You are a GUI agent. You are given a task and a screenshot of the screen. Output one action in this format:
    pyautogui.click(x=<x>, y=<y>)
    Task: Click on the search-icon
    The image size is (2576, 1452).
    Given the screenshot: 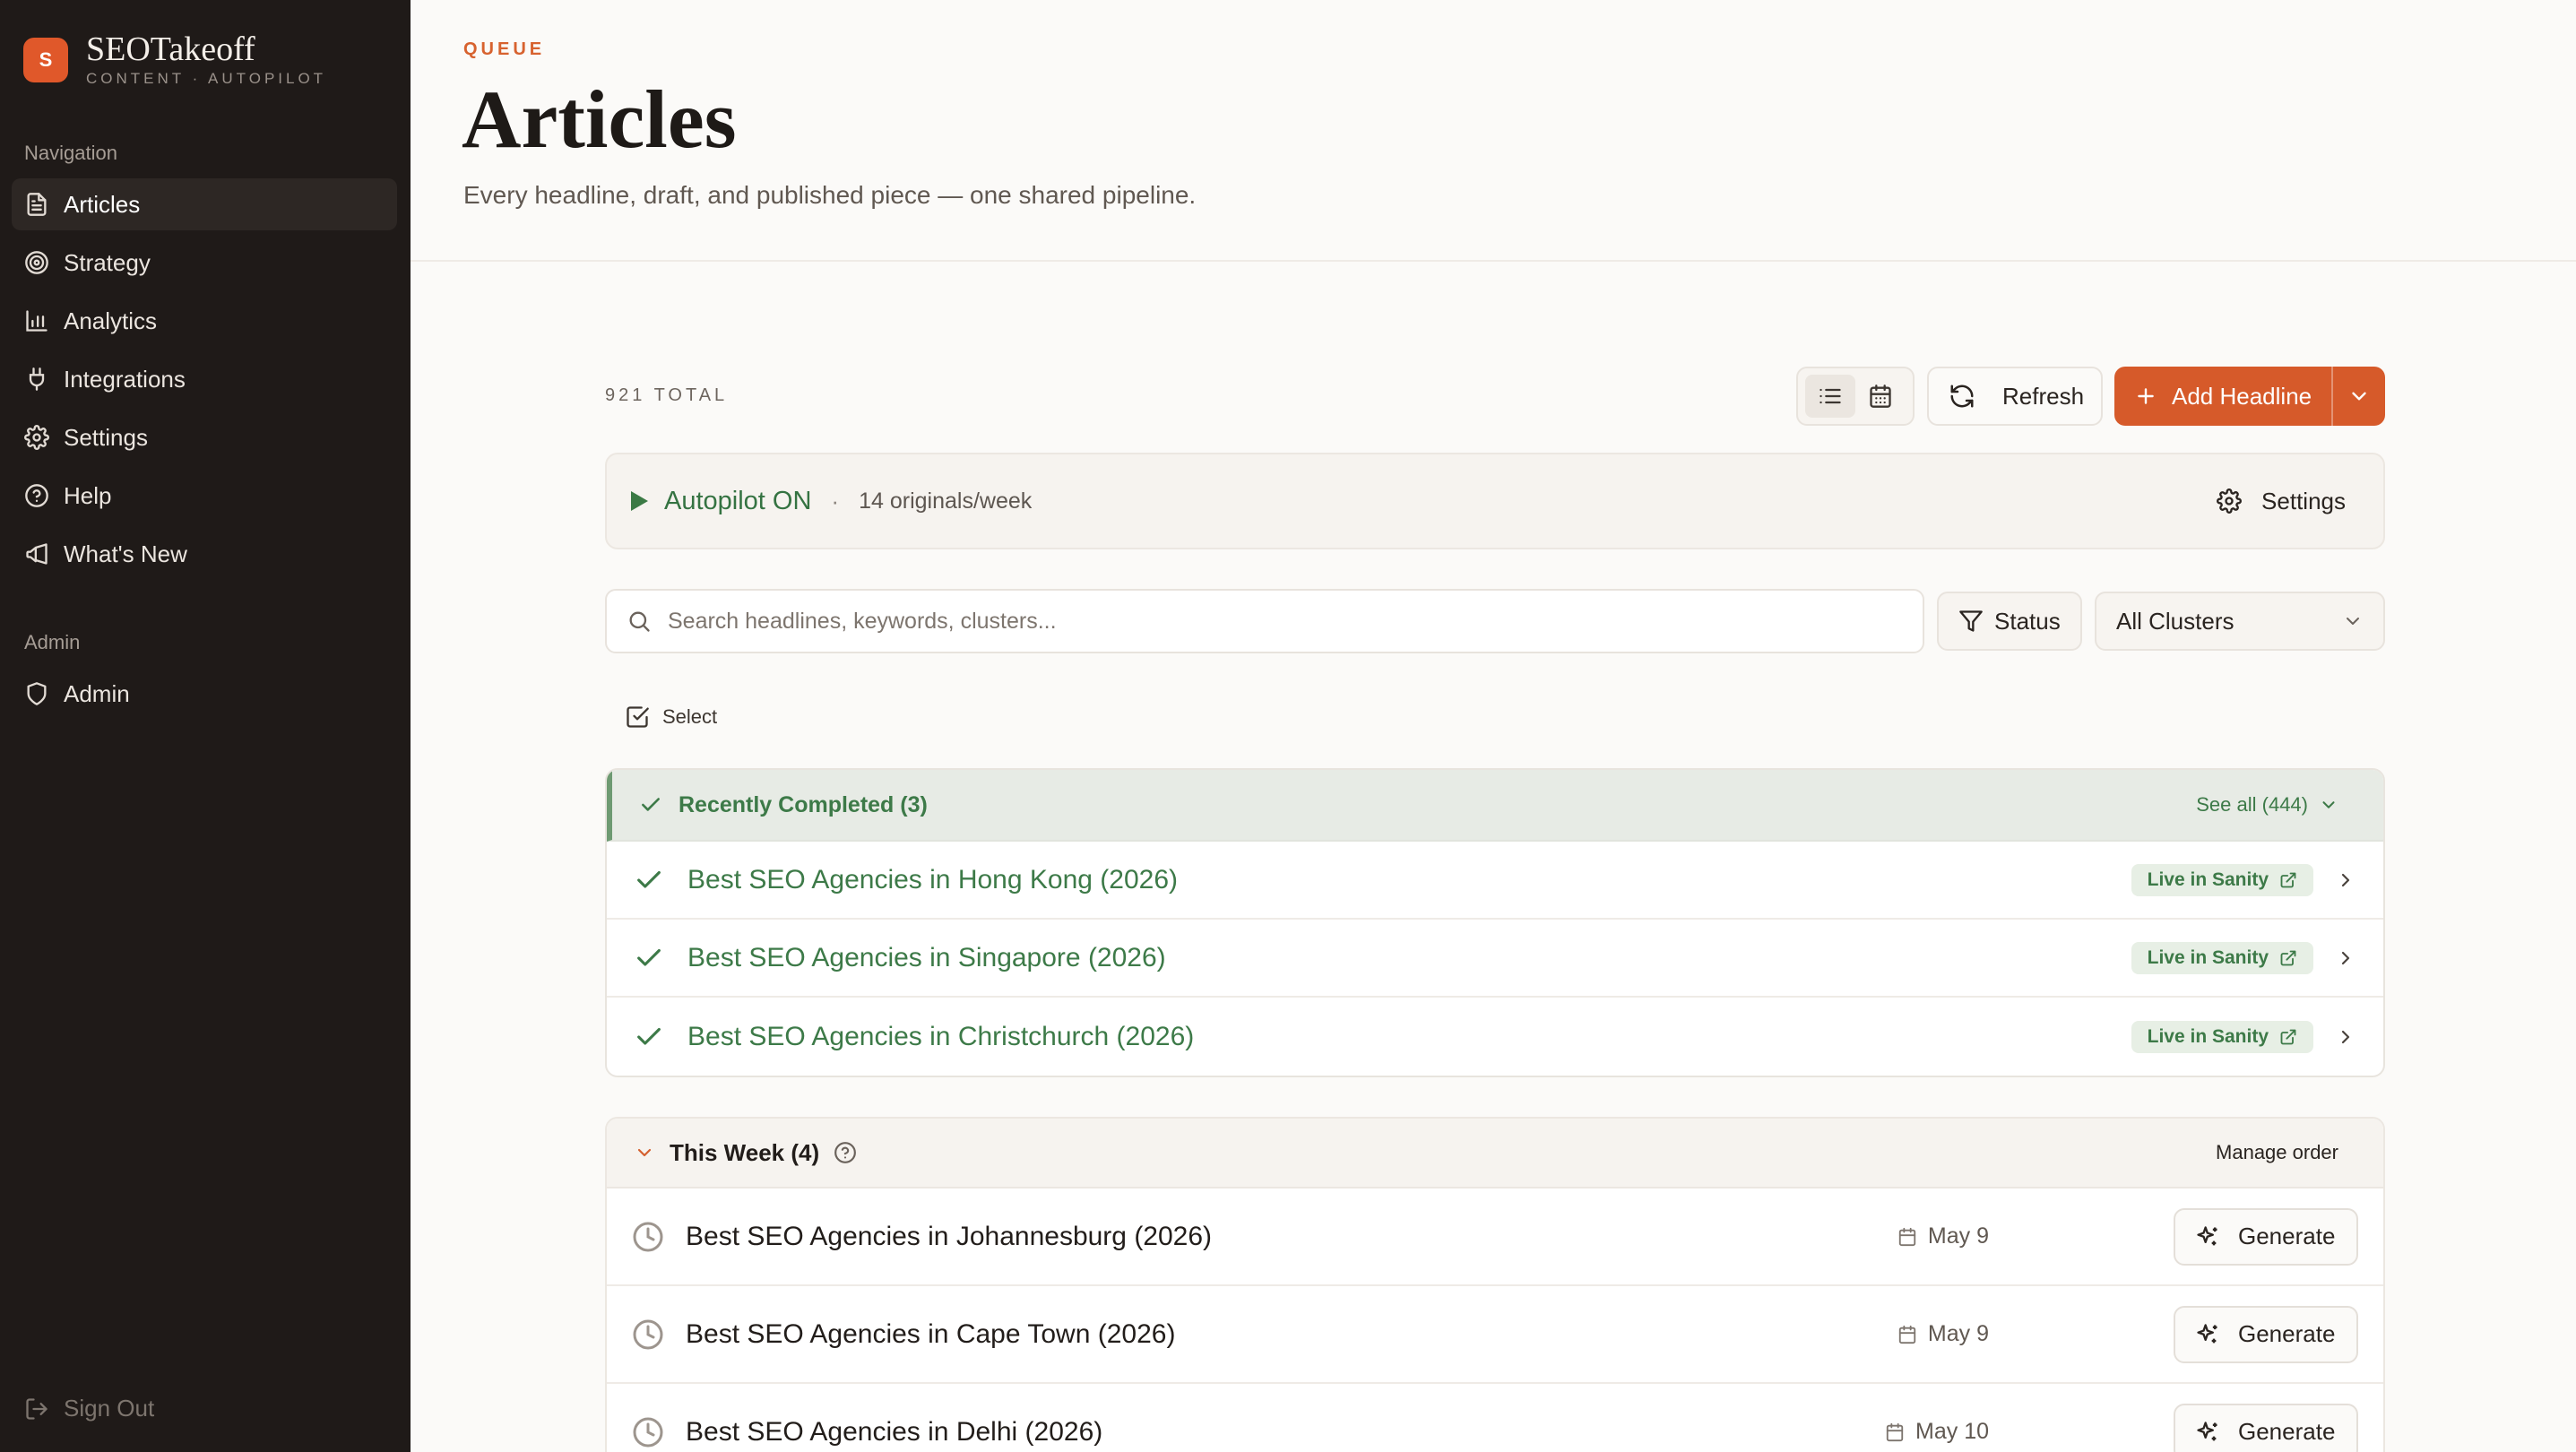 What is the action you would take?
    pyautogui.click(x=639, y=621)
    